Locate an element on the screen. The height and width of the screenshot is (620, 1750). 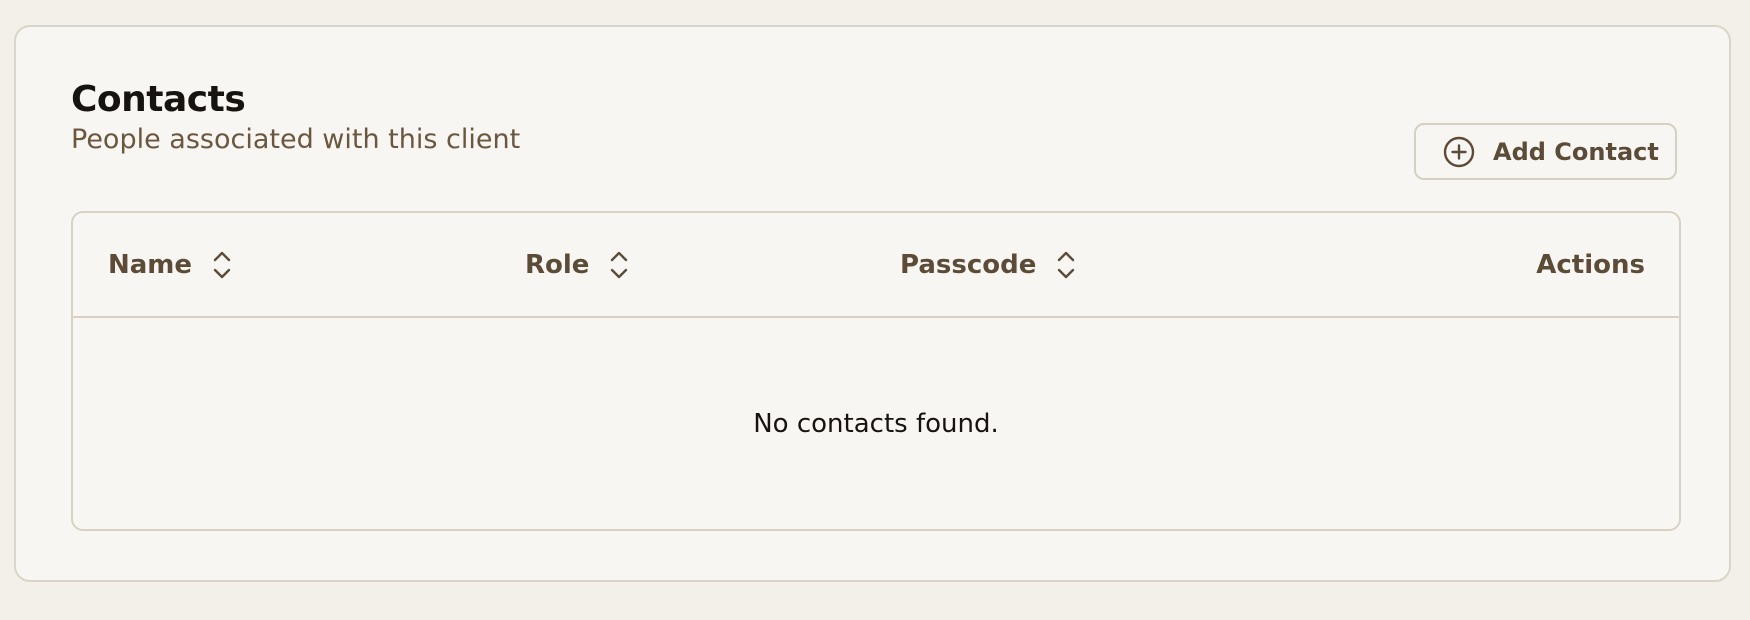
empty-state-message: No contacts found. is located at coordinates (876, 423).